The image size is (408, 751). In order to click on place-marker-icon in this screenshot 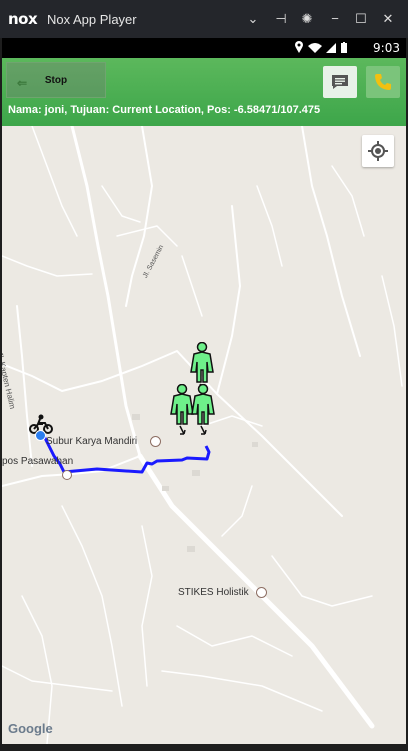, I will do `click(155, 441)`.